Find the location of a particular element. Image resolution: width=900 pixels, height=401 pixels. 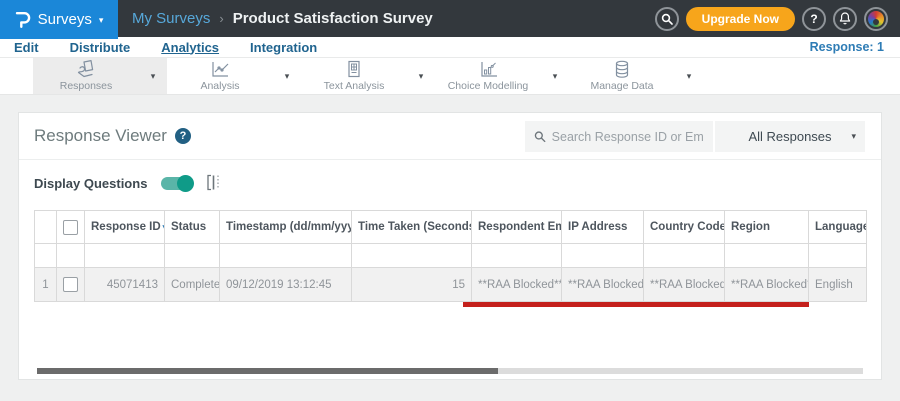

language-cell: English is located at coordinates (837, 284).